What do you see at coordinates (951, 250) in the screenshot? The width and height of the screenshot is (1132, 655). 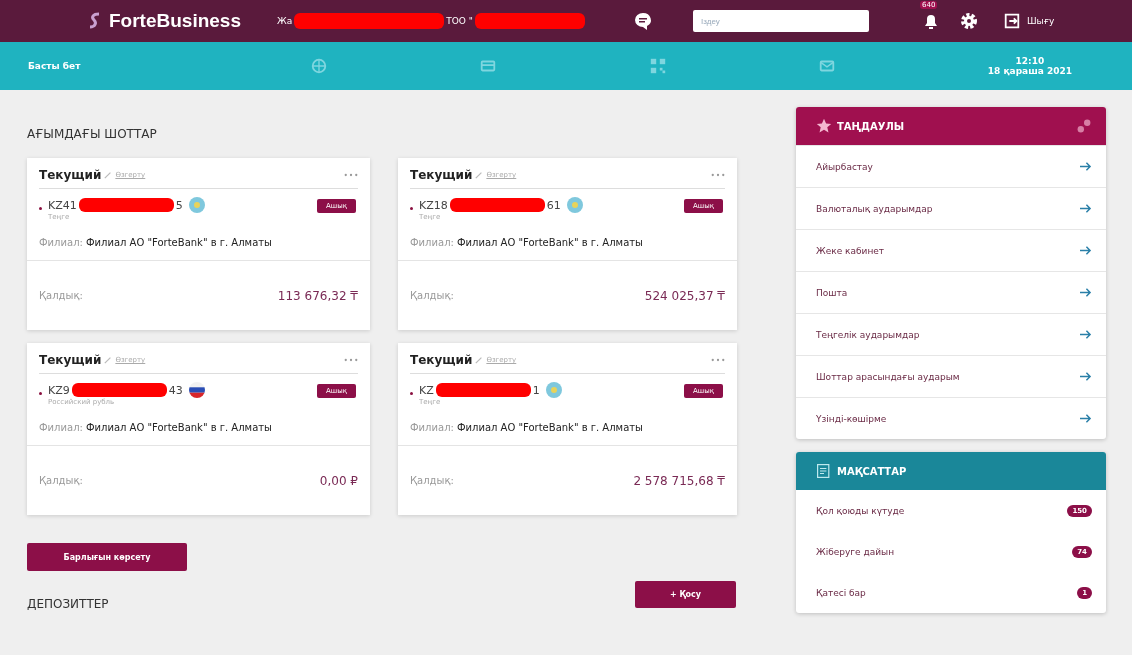 I see `favorite-link: Жеке кабинет` at bounding box center [951, 250].